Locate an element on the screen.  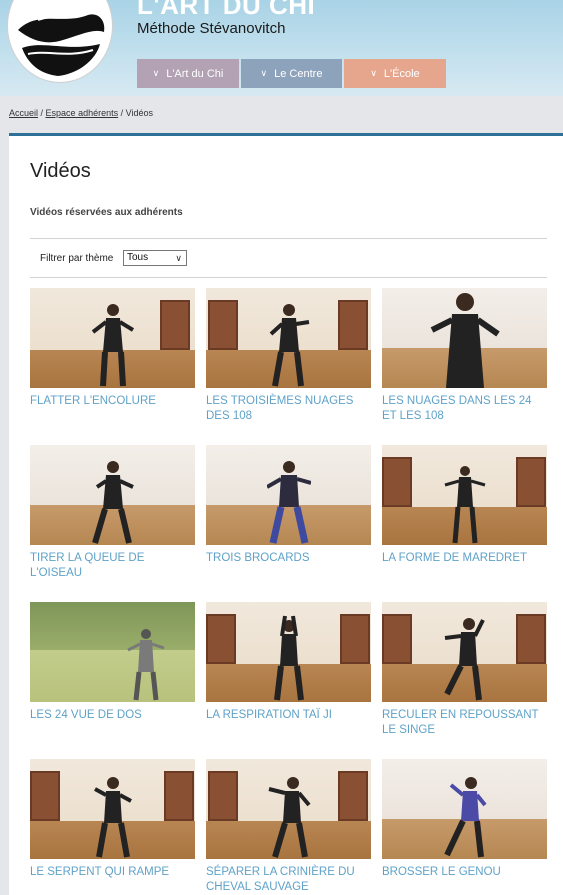
site-logo is located at coordinates (60, 41).